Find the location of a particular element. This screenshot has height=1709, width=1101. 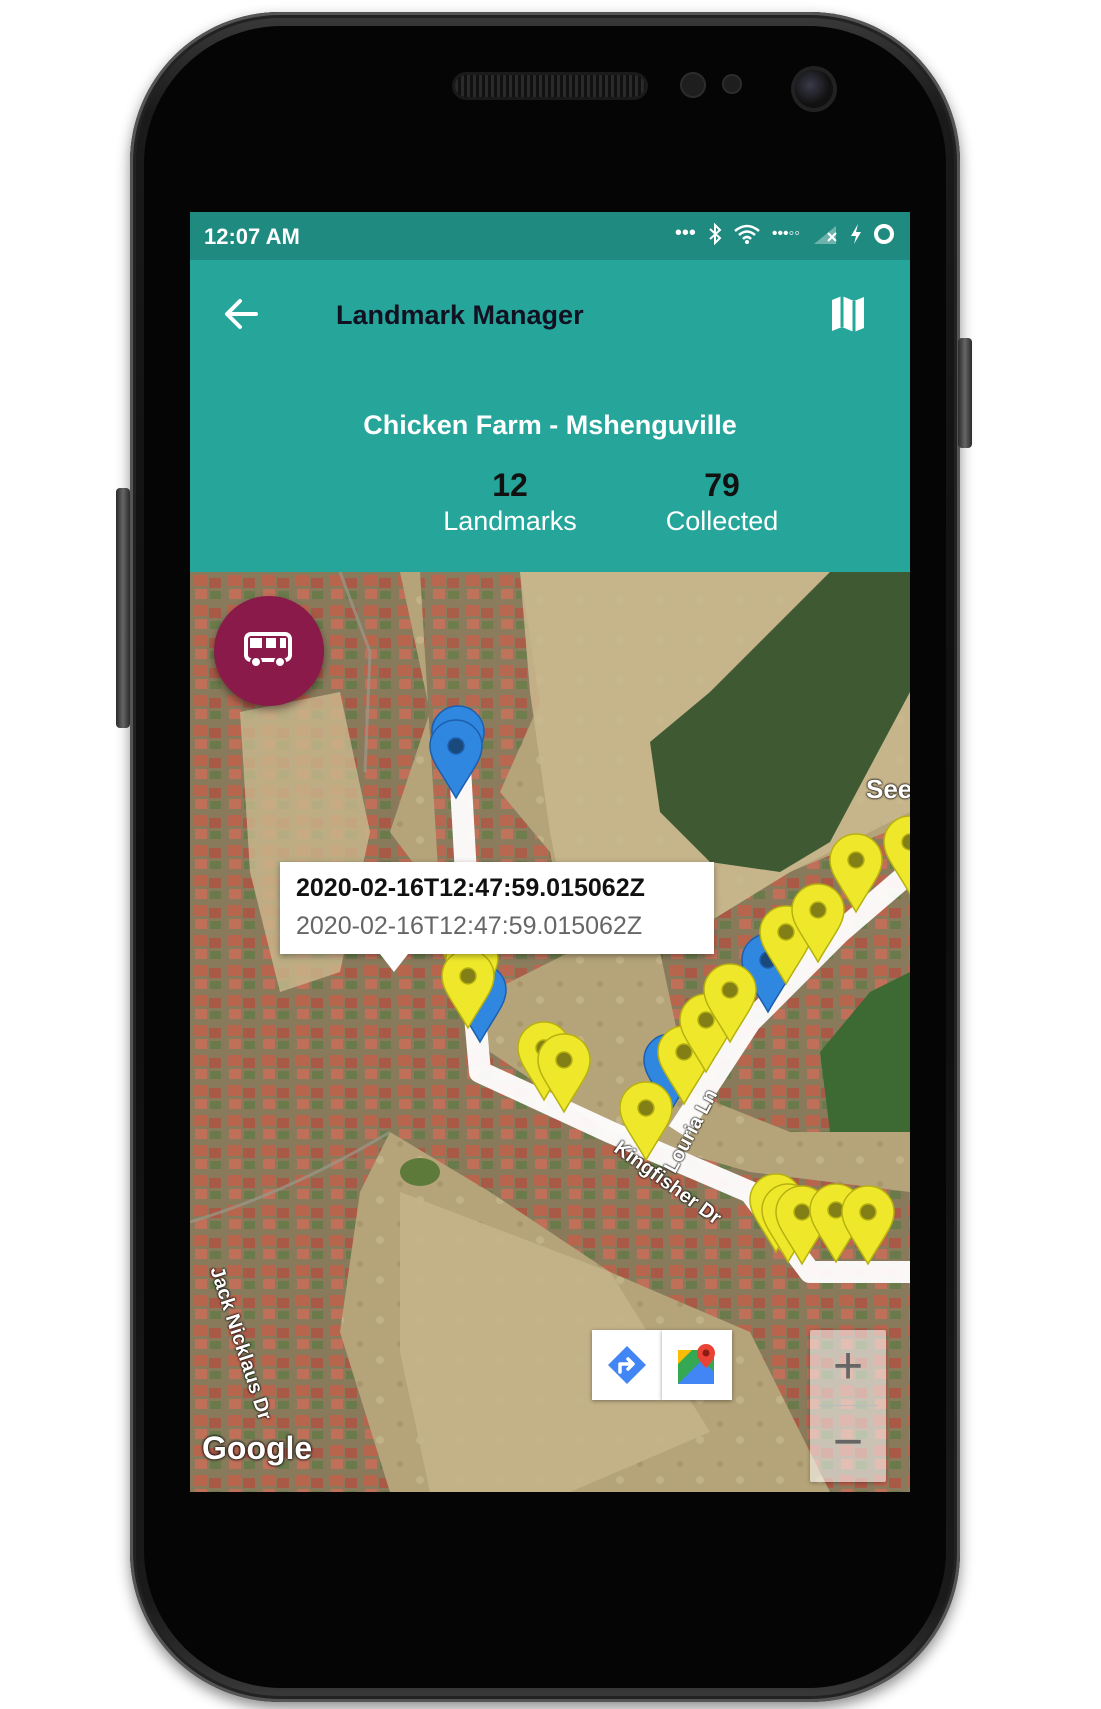

stat-collected: 79 Collected is located at coordinates (722, 502).